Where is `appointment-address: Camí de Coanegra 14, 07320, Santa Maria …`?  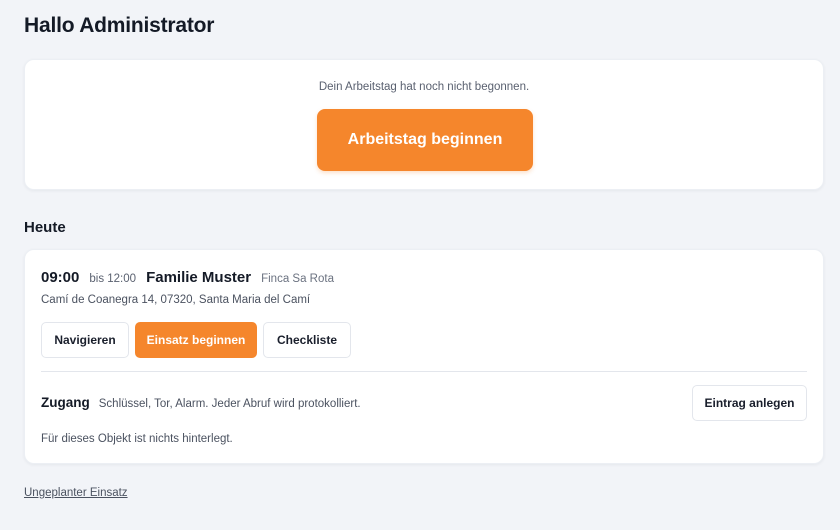
appointment-address: Camí de Coanegra 14, 07320, Santa Maria … is located at coordinates (176, 300).